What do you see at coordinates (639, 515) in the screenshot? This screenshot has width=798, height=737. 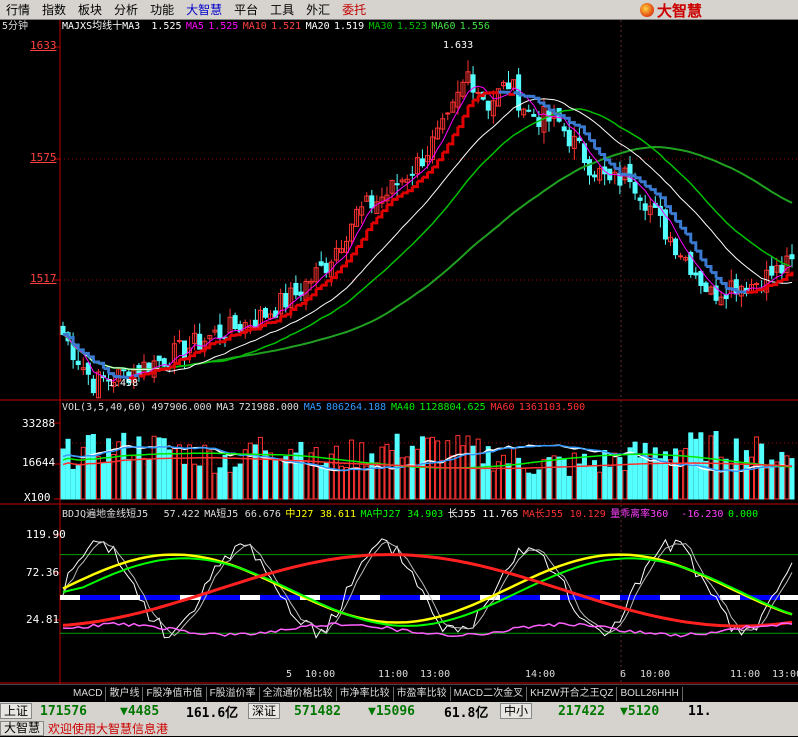 I see `ind-legend-12: 量乖离率360` at bounding box center [639, 515].